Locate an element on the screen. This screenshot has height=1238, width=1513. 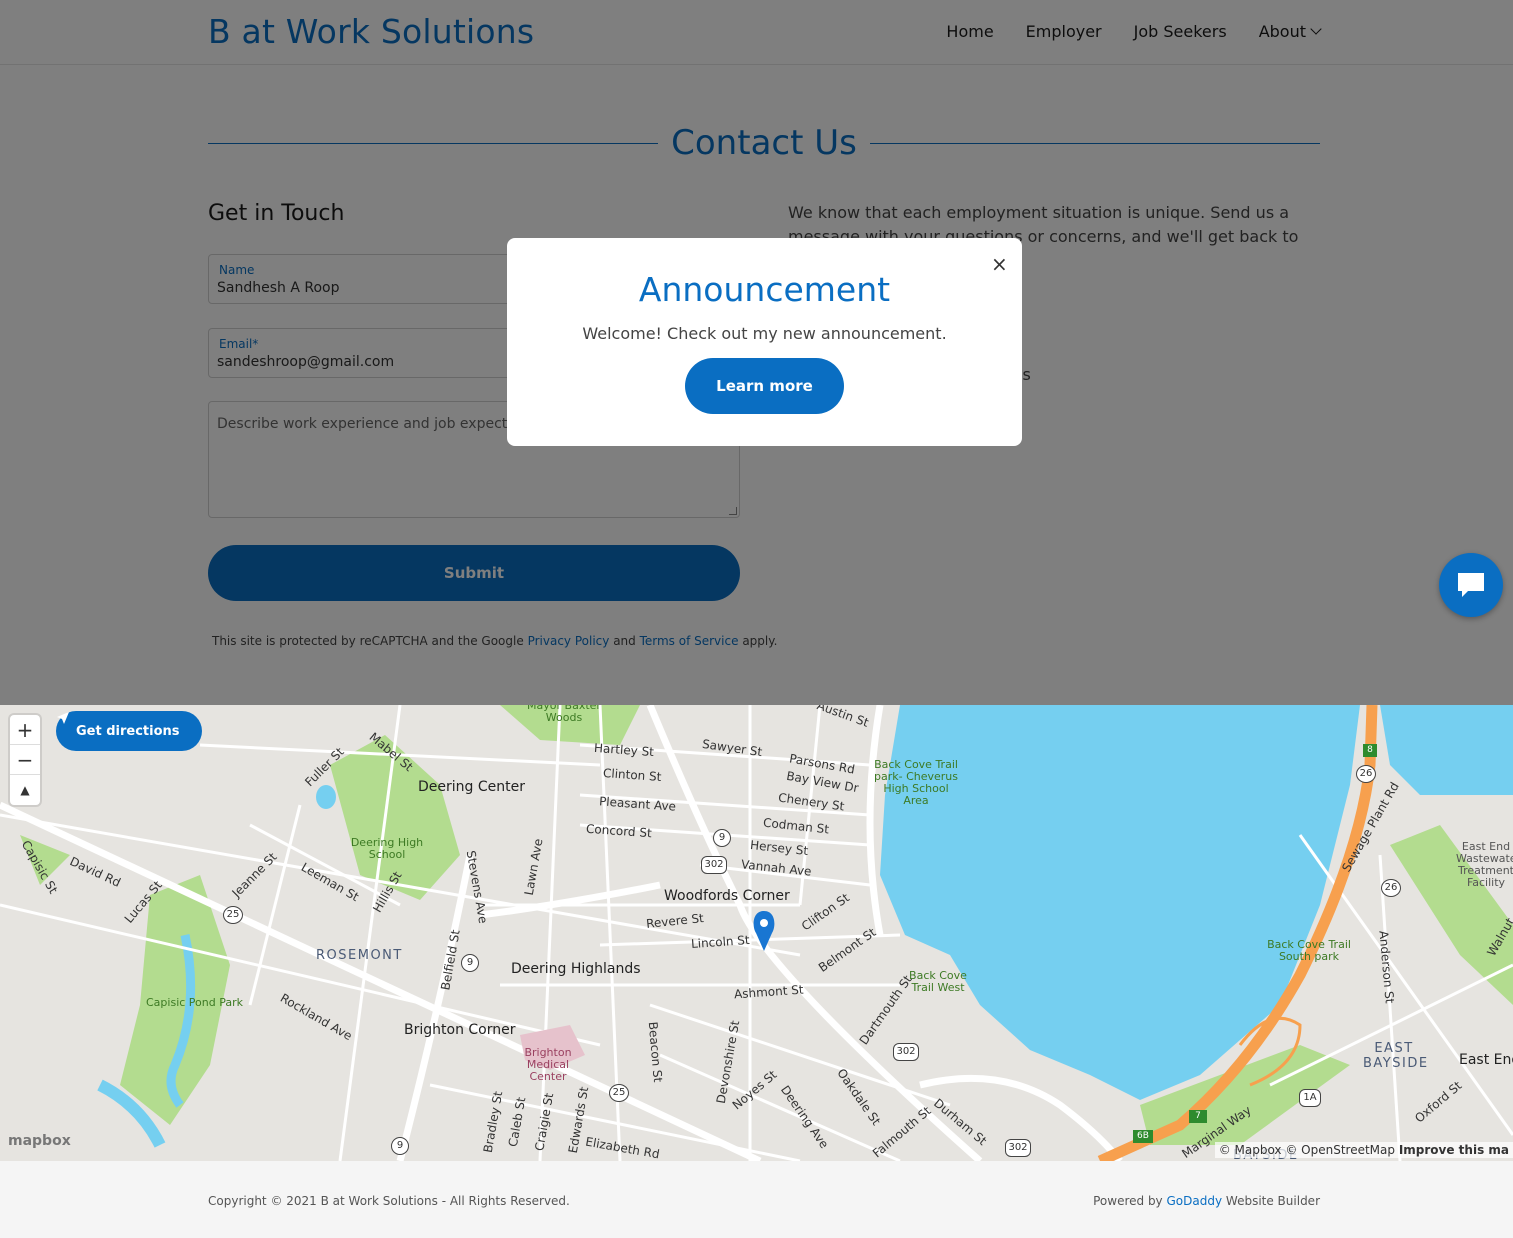
route-shield-302b: 302 is located at coordinates (906, 1052).